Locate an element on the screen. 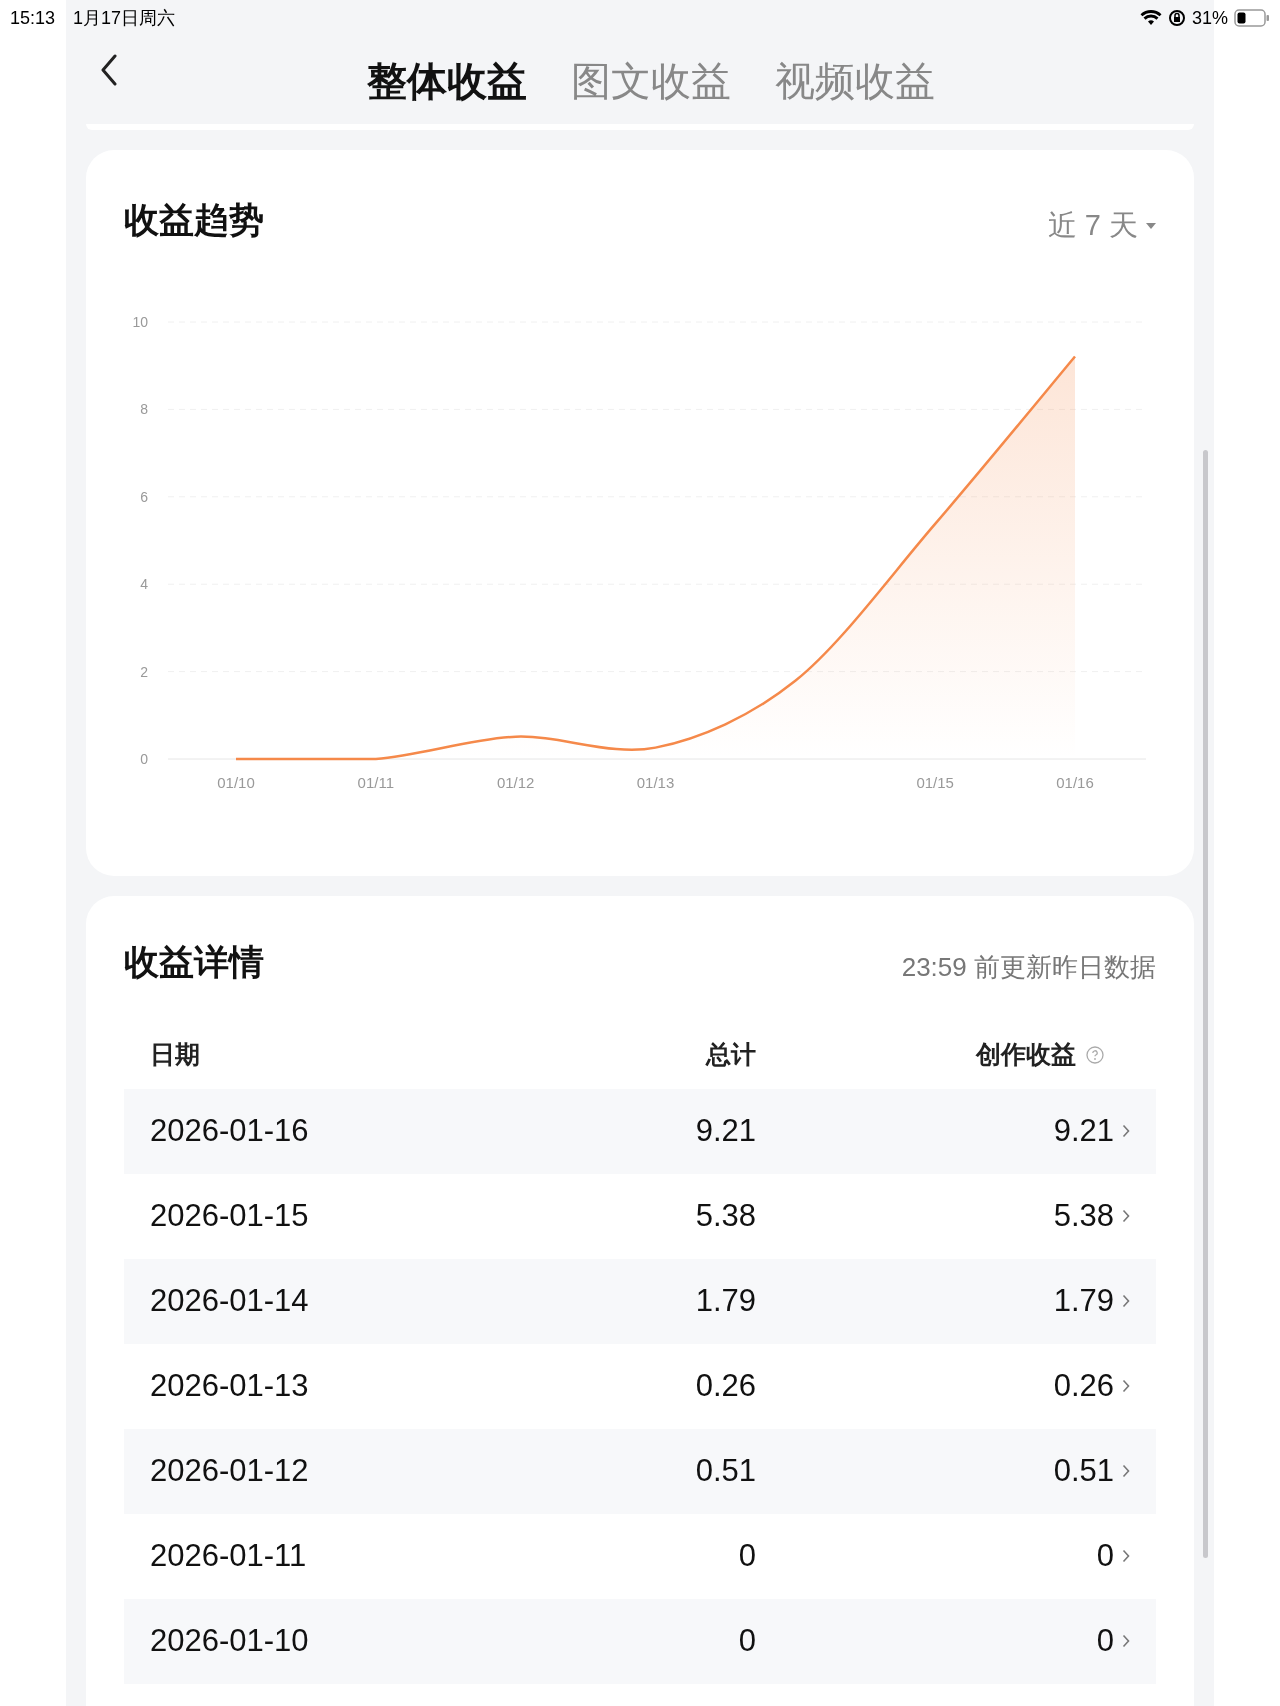  card-title: 收益详情 is located at coordinates (194, 962).